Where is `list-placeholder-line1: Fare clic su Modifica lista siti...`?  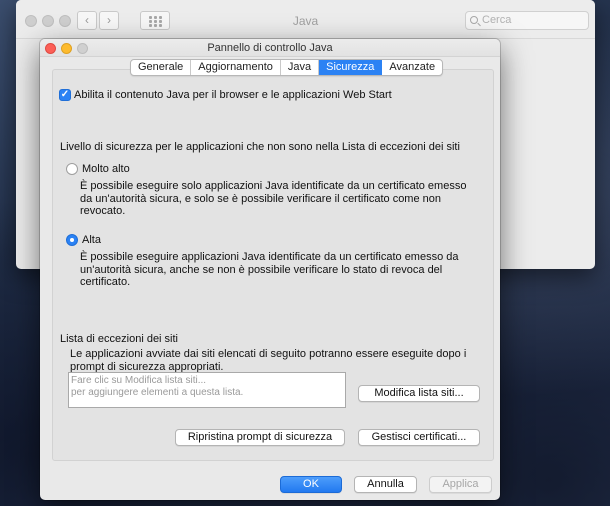 list-placeholder-line1: Fare clic su Modifica lista siti... is located at coordinates (139, 380).